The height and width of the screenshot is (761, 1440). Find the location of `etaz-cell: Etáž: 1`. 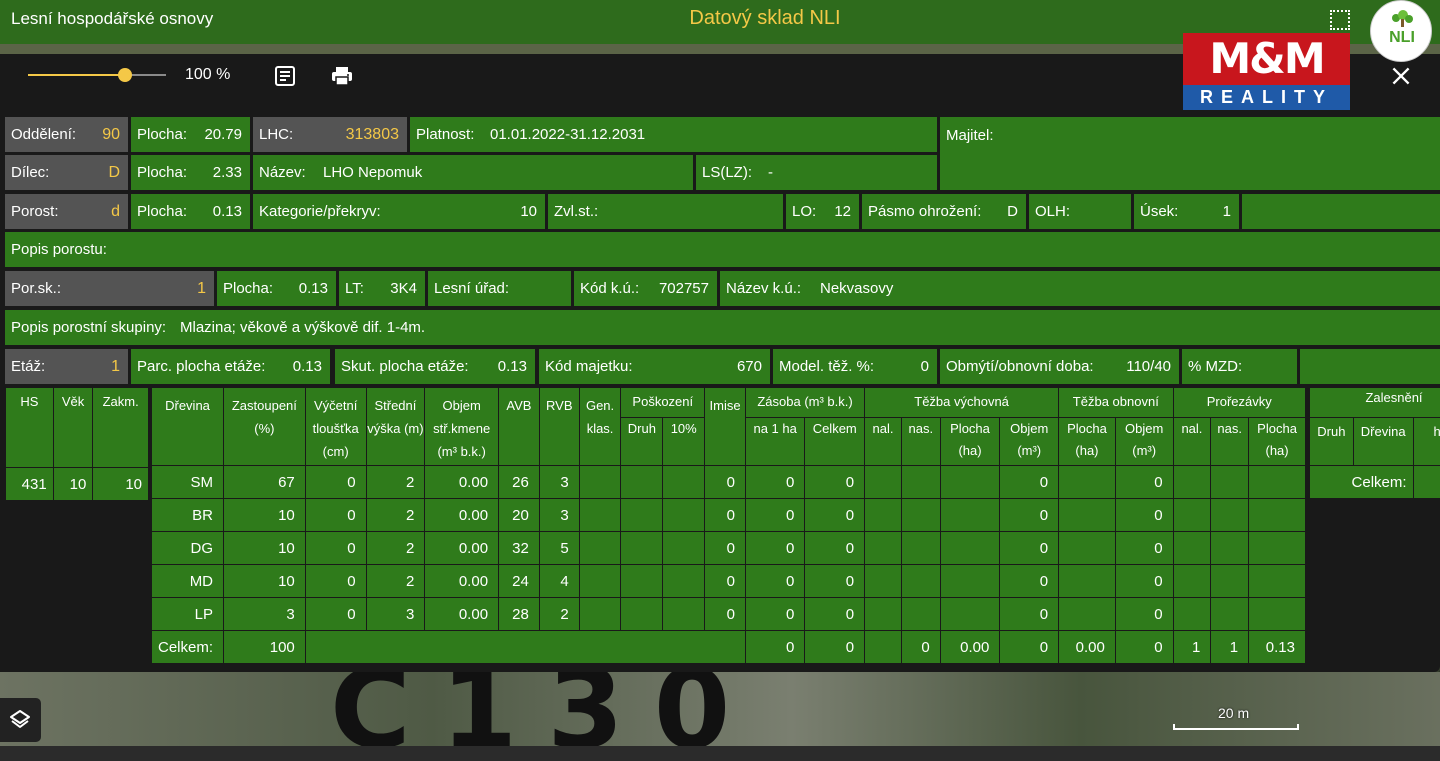

etaz-cell: Etáž: 1 is located at coordinates (66, 366).